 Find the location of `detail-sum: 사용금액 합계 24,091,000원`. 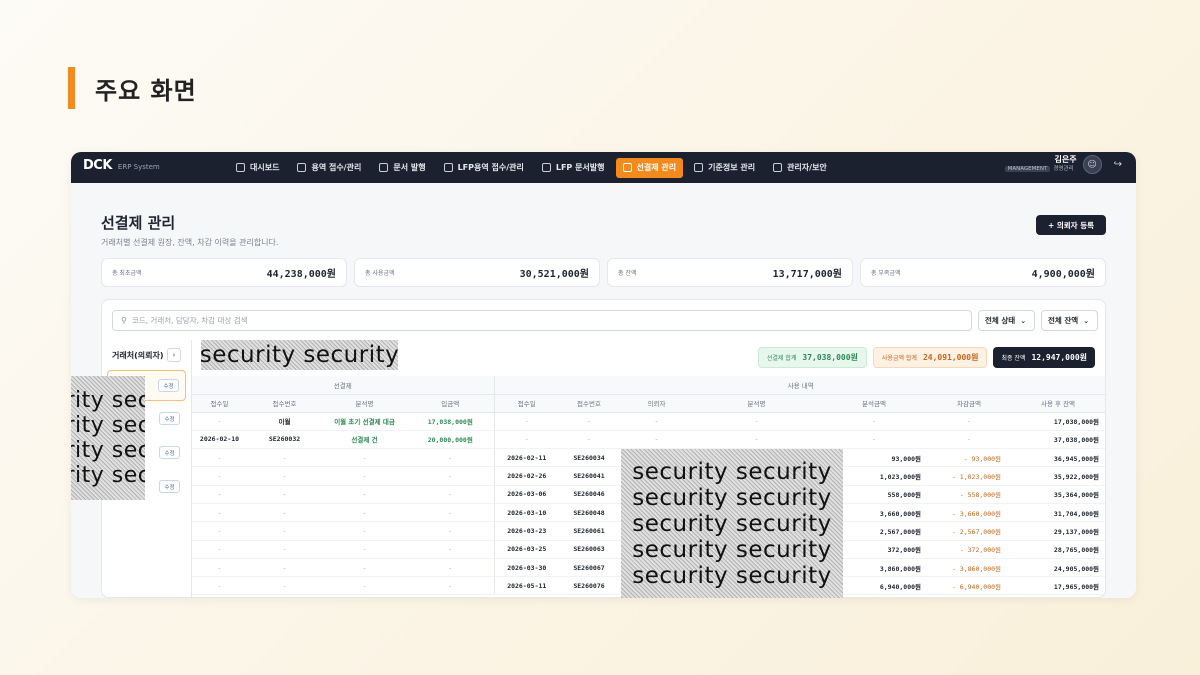

detail-sum: 사용금액 합계 24,091,000원 is located at coordinates (930, 357).